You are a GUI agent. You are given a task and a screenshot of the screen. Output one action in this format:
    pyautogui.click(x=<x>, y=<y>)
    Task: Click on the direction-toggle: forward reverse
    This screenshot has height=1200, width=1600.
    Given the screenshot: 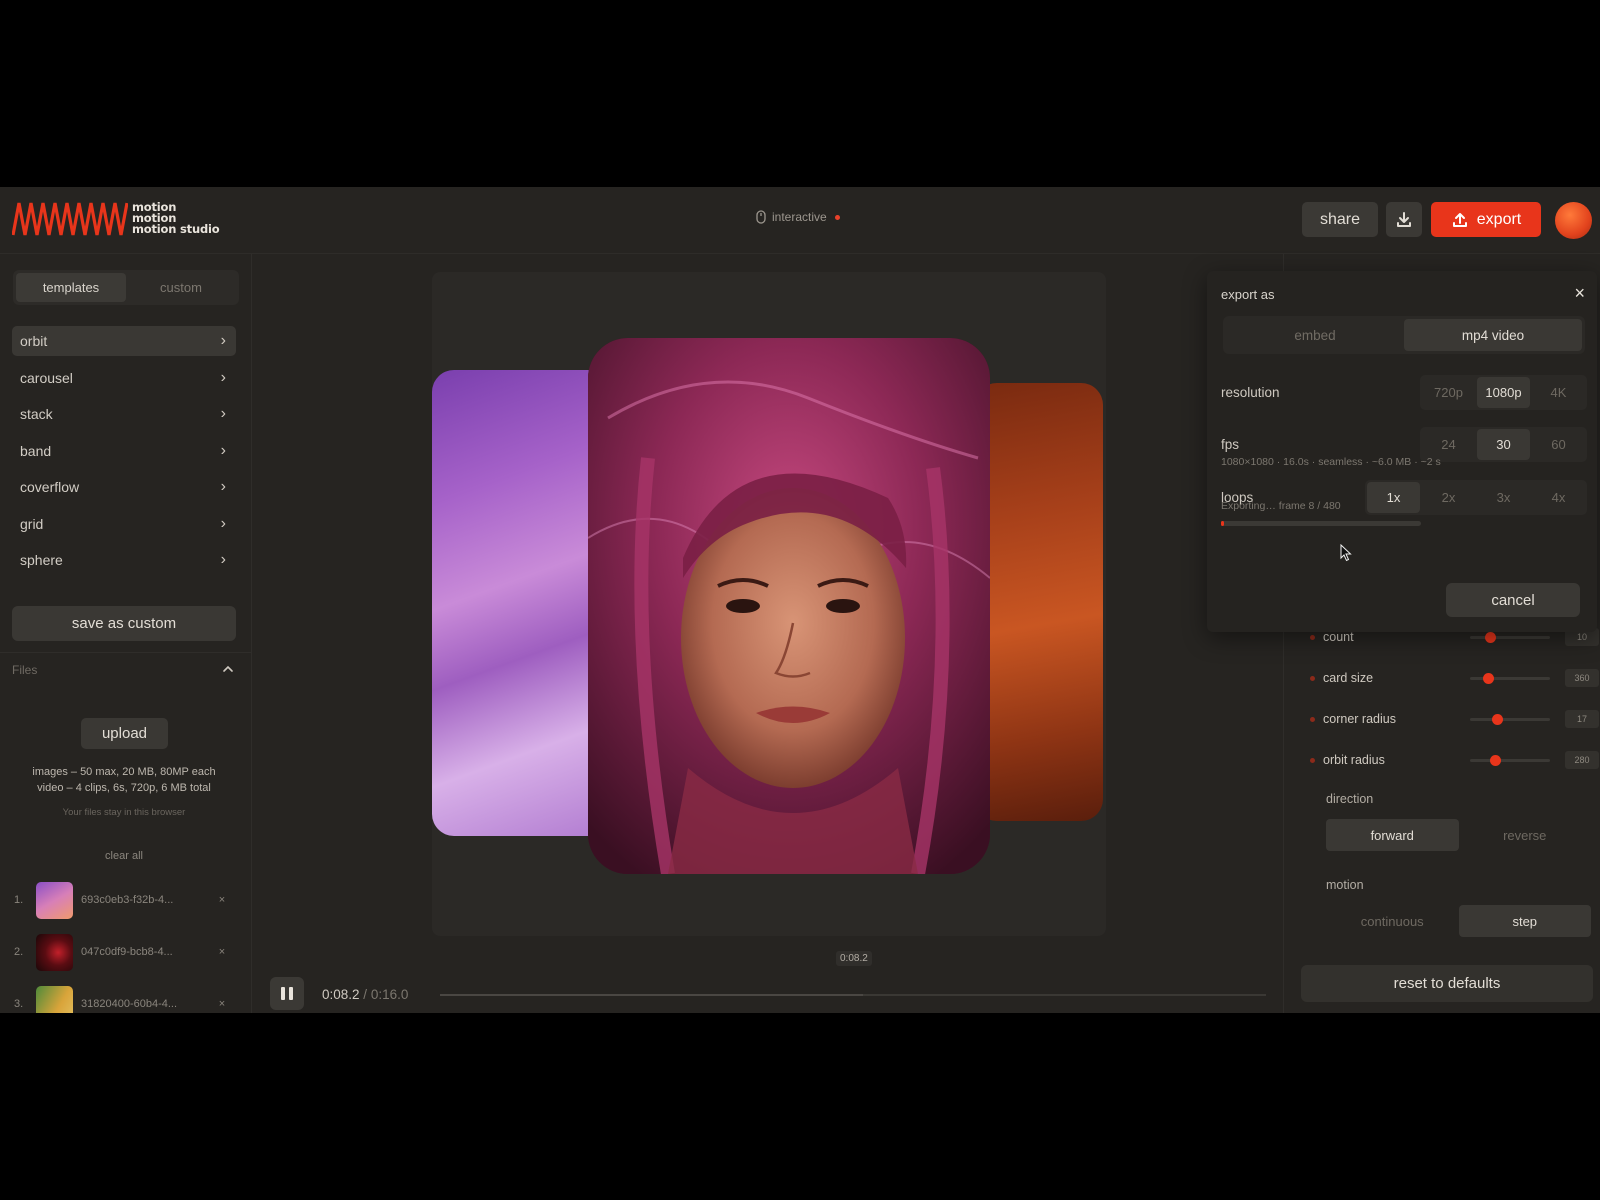 What is the action you would take?
    pyautogui.click(x=1458, y=835)
    